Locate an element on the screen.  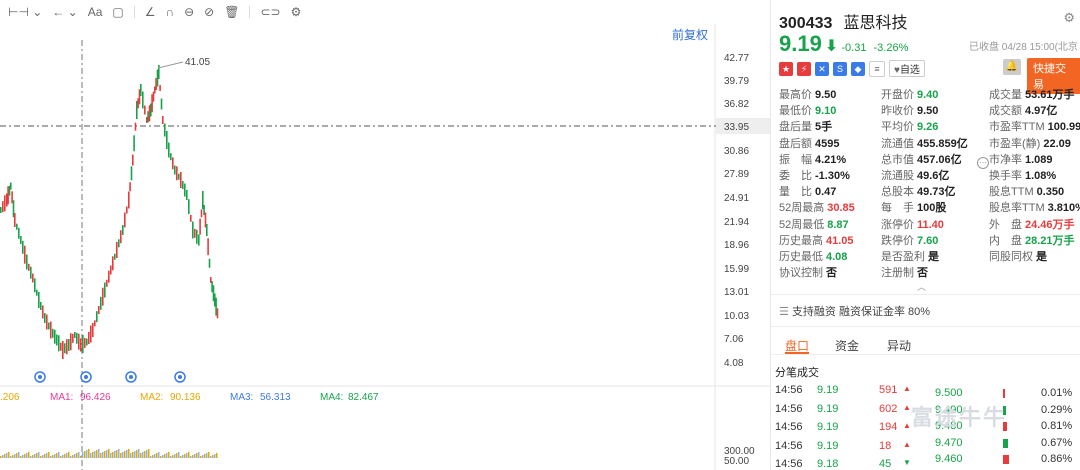
tab-item: 资金 is located at coordinates (847, 345).